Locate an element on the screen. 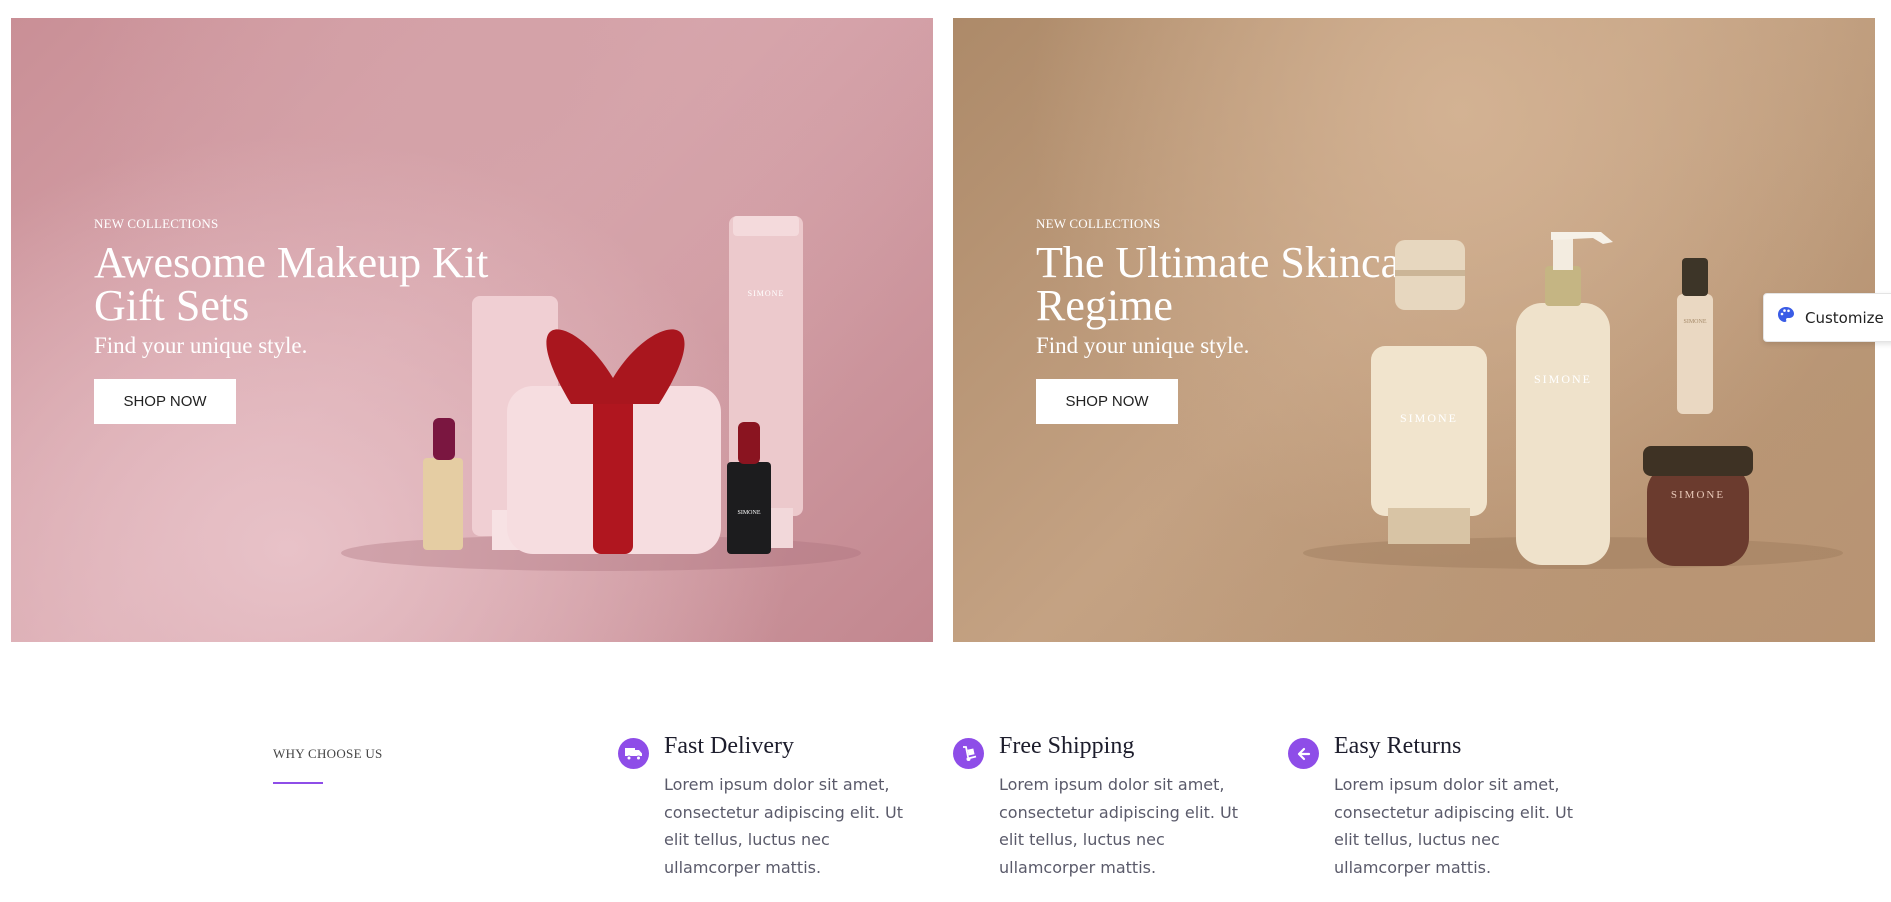 The height and width of the screenshot is (902, 1891). makeup-products-image: SIMONE SIMONE is located at coordinates (601, 393).